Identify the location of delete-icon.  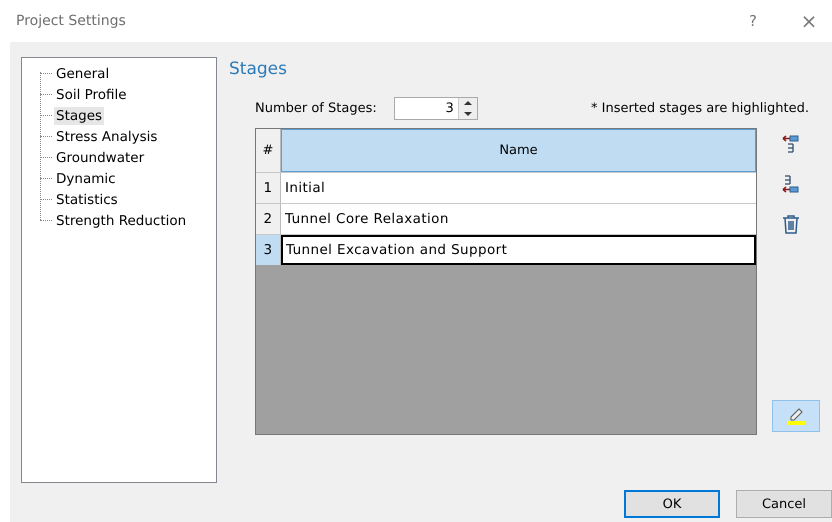
(791, 224).